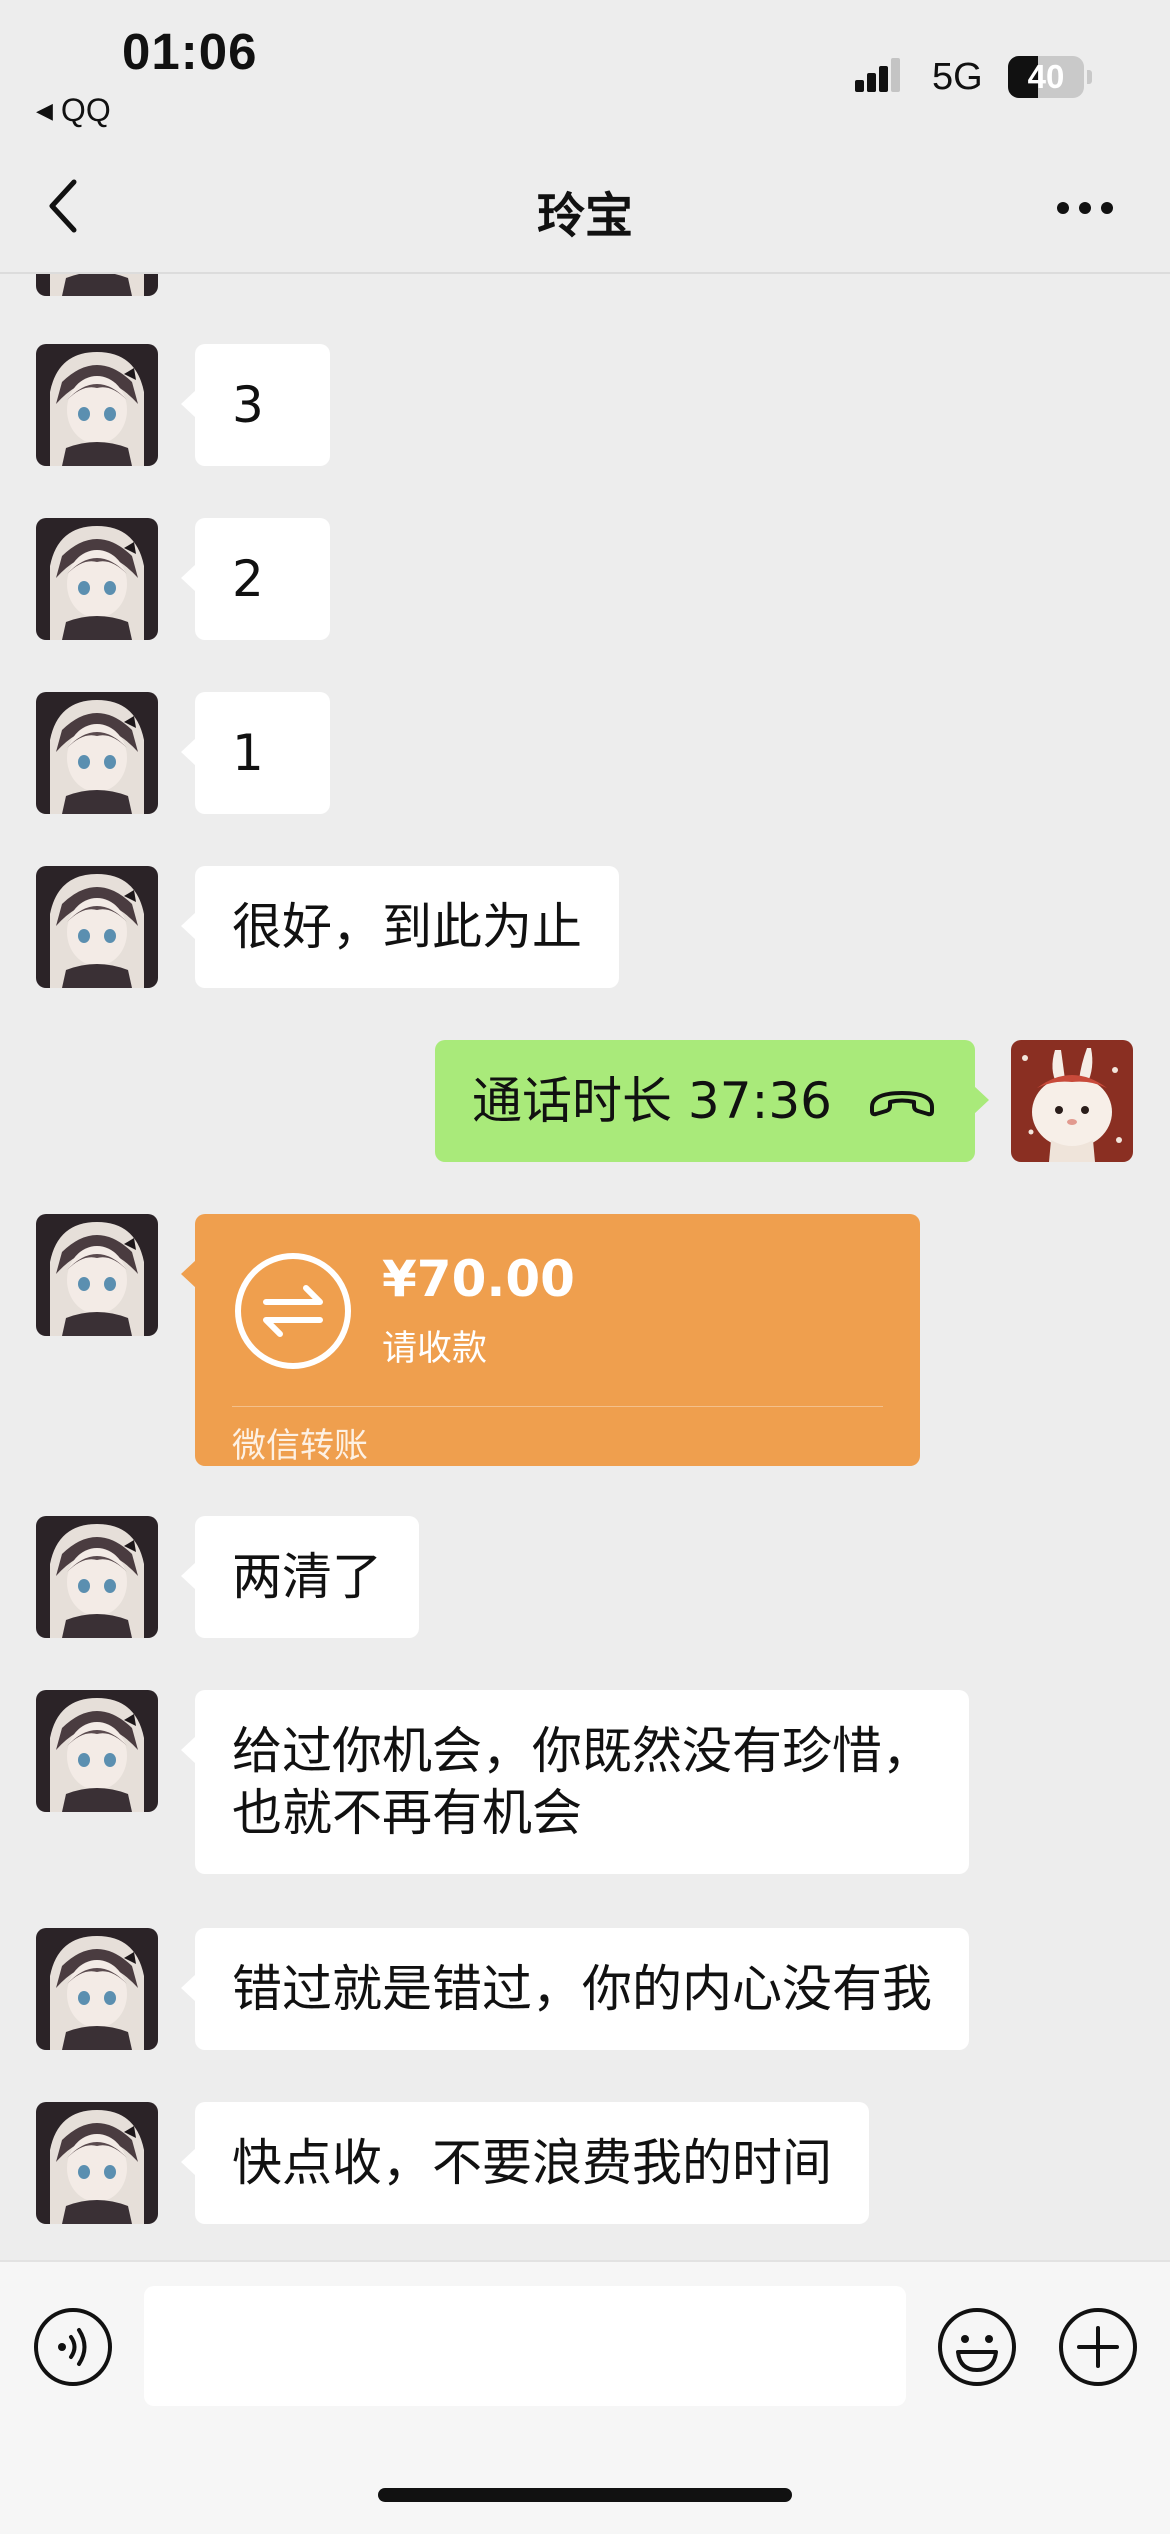 The height and width of the screenshot is (2534, 1170). Describe the element at coordinates (407, 927) in the screenshot. I see `message-text: 很好，到此为止` at that location.